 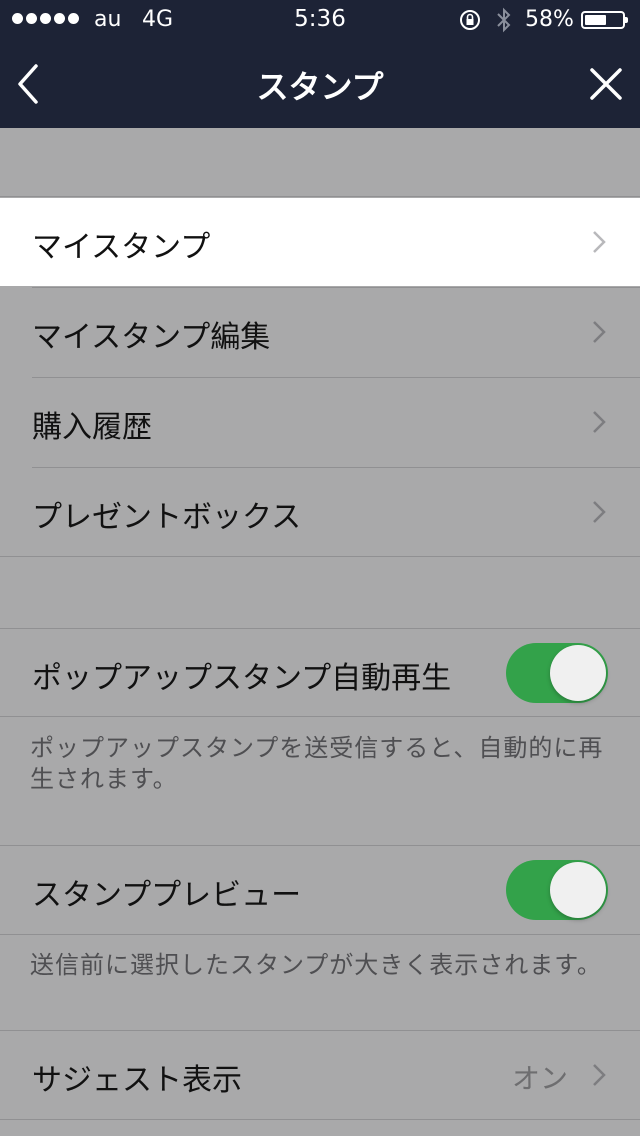 I want to click on menu-item-label: 購入履歴, so click(x=92, y=427).